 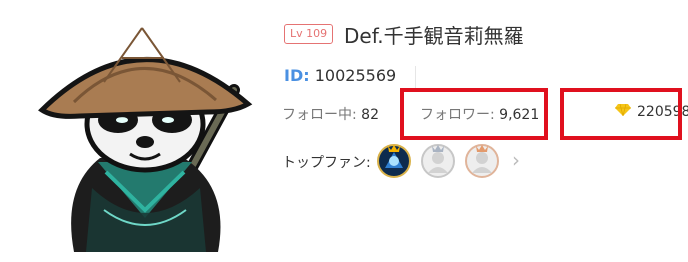 What do you see at coordinates (482, 161) in the screenshot?
I see `top-fan-3-avatar` at bounding box center [482, 161].